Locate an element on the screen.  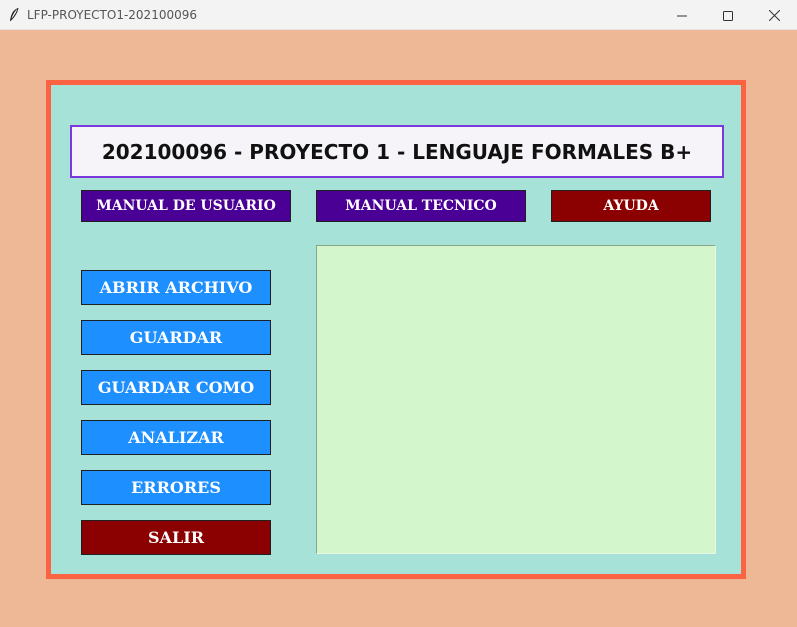
ayuda-button: AYUDA is located at coordinates (631, 206).